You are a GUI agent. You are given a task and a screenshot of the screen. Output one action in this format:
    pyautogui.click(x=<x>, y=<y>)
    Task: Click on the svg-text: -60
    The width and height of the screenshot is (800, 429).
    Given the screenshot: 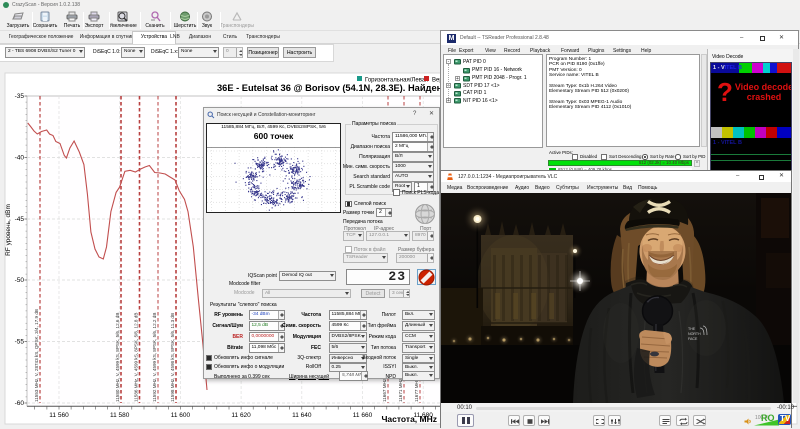 What is the action you would take?
    pyautogui.click(x=20, y=403)
    